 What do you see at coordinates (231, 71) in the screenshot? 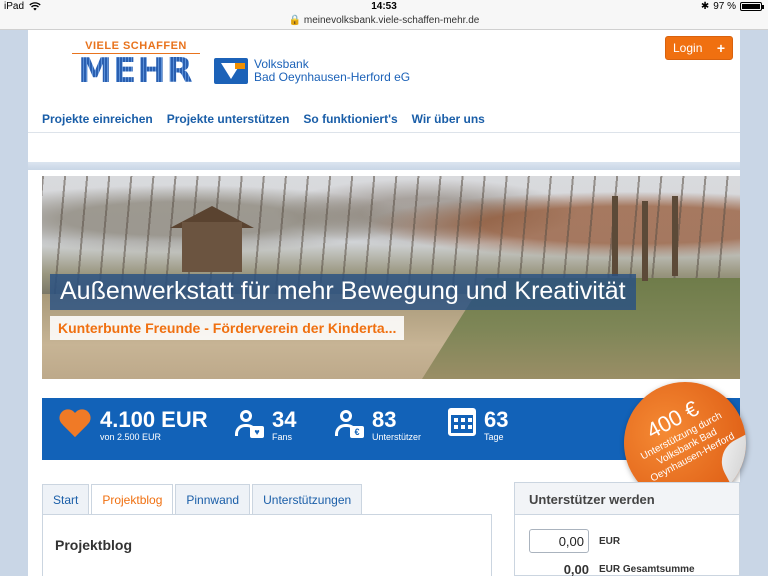
I see `volksbank-mark-icon` at bounding box center [231, 71].